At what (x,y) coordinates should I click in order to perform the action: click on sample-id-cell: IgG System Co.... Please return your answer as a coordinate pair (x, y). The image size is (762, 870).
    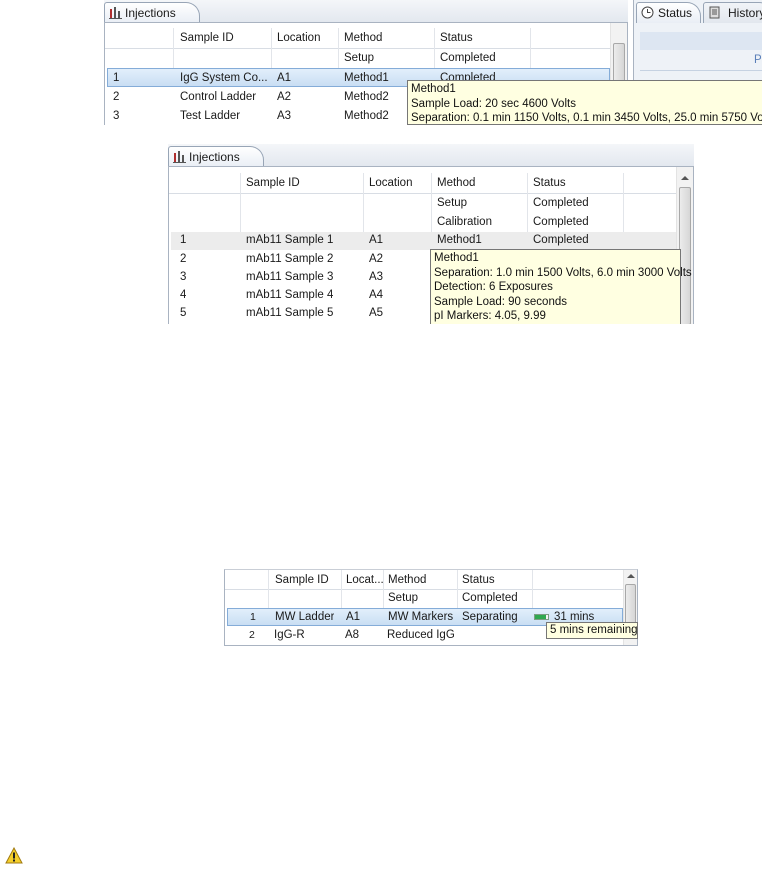
    Looking at the image, I should click on (224, 78).